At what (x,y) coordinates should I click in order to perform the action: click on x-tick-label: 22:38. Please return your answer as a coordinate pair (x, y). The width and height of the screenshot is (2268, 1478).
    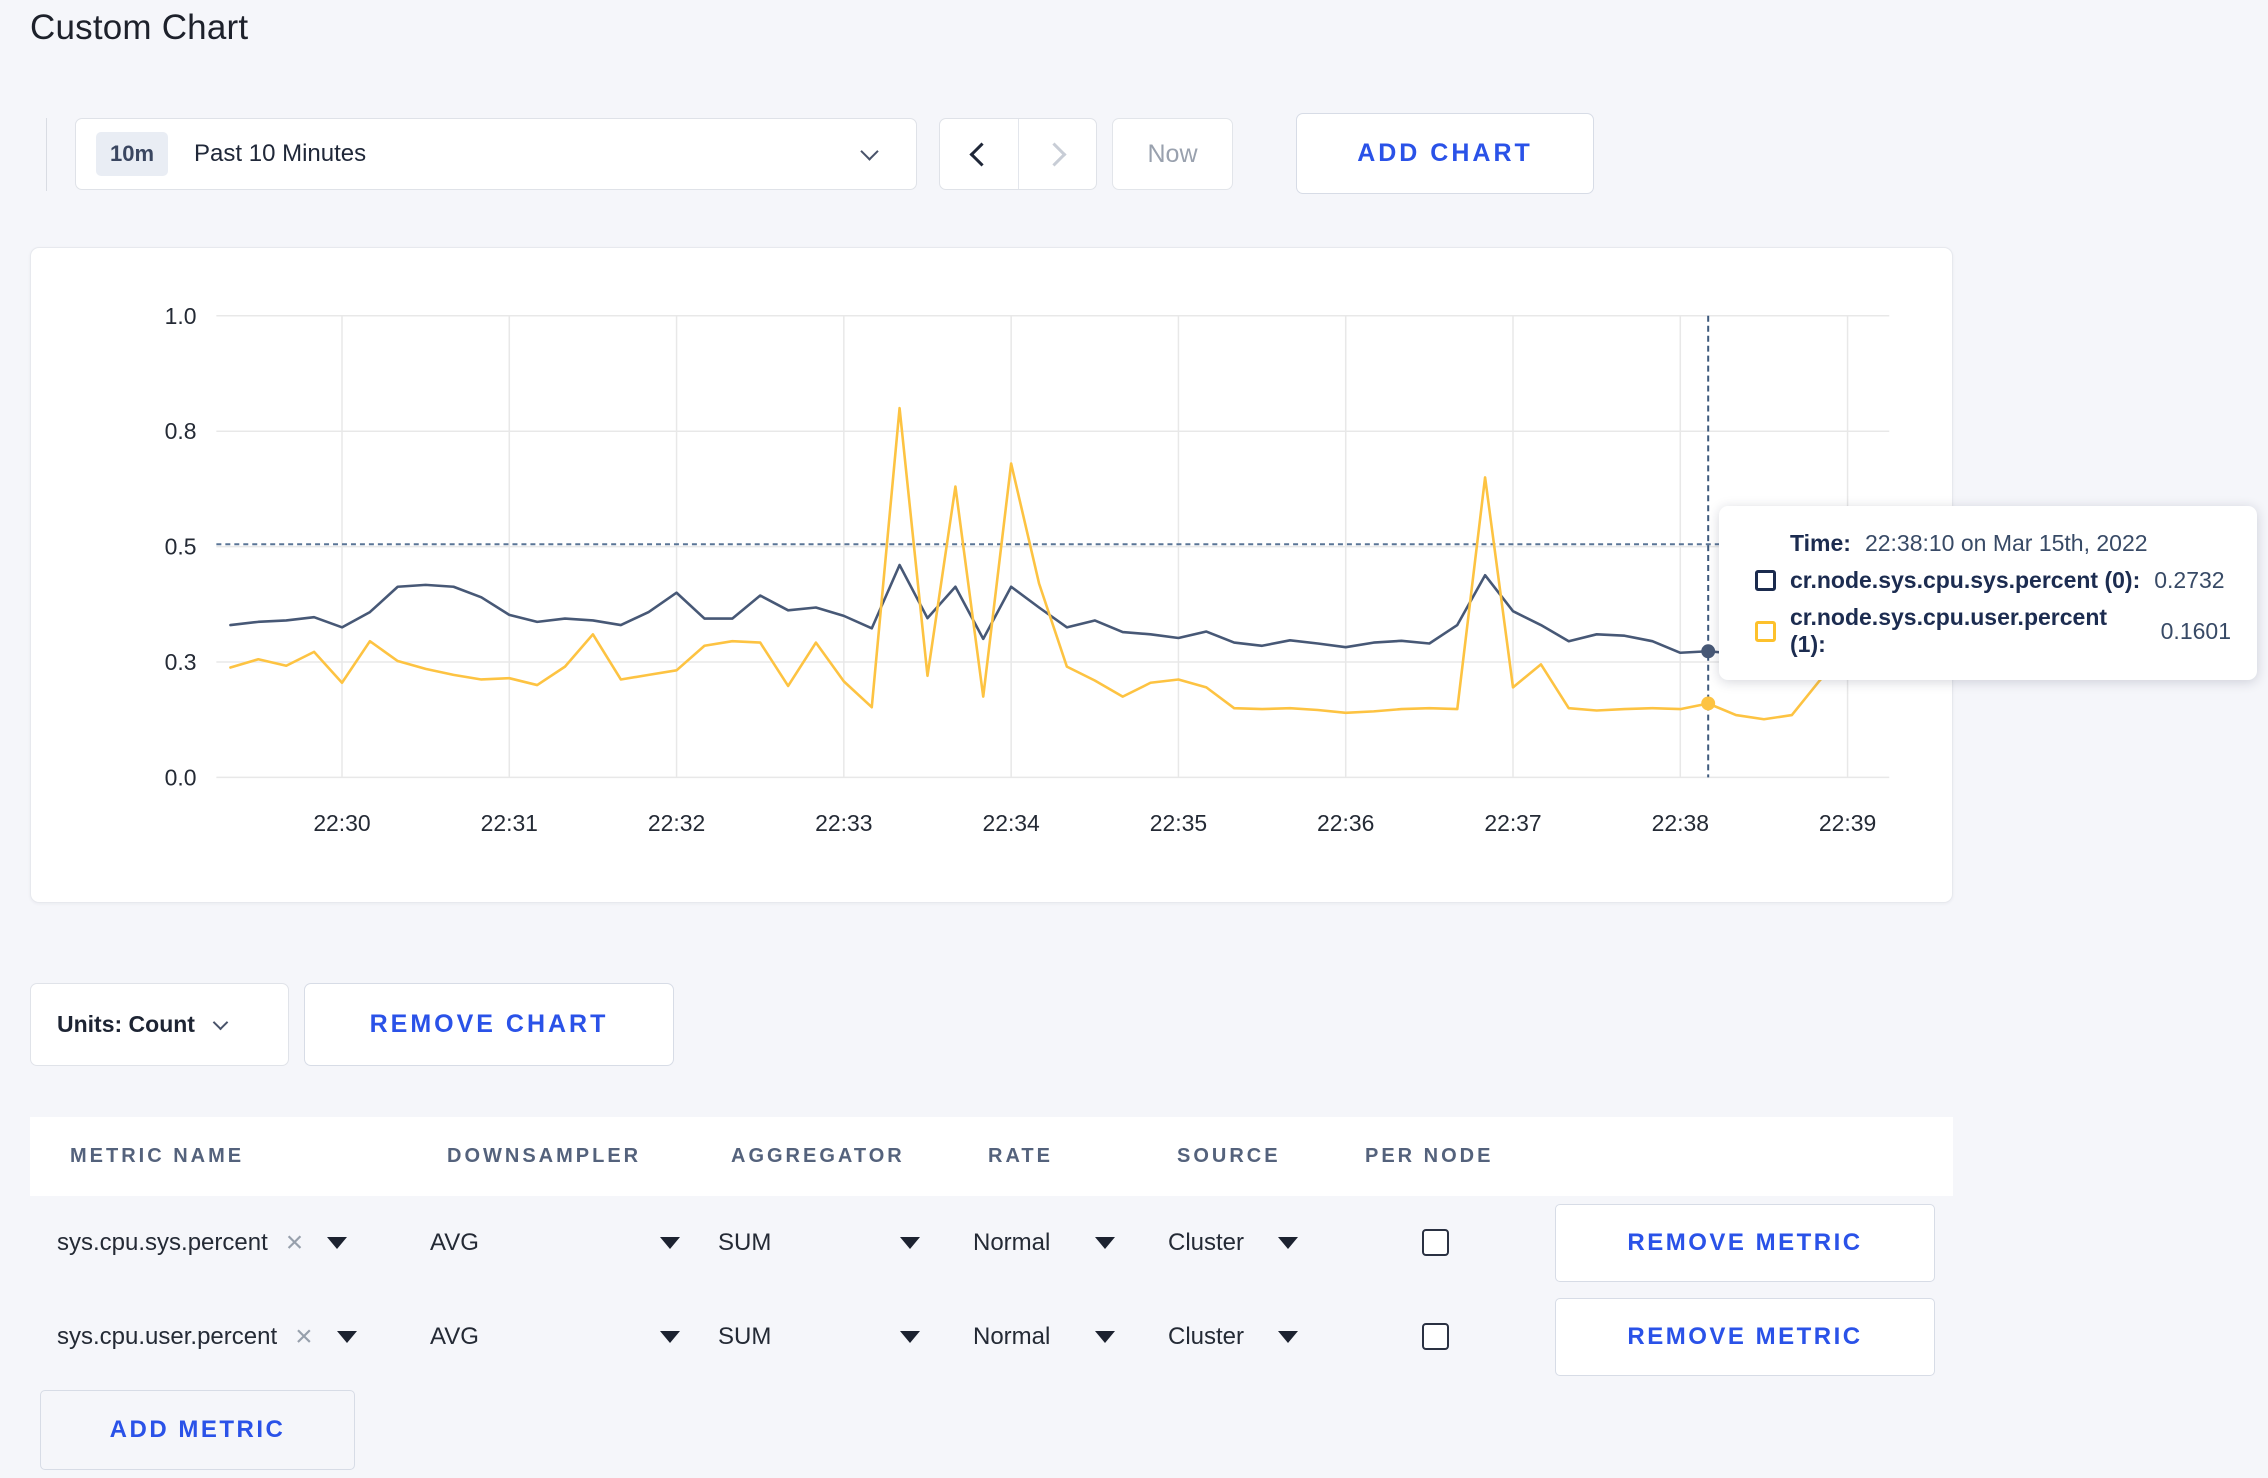
    Looking at the image, I should click on (1680, 823).